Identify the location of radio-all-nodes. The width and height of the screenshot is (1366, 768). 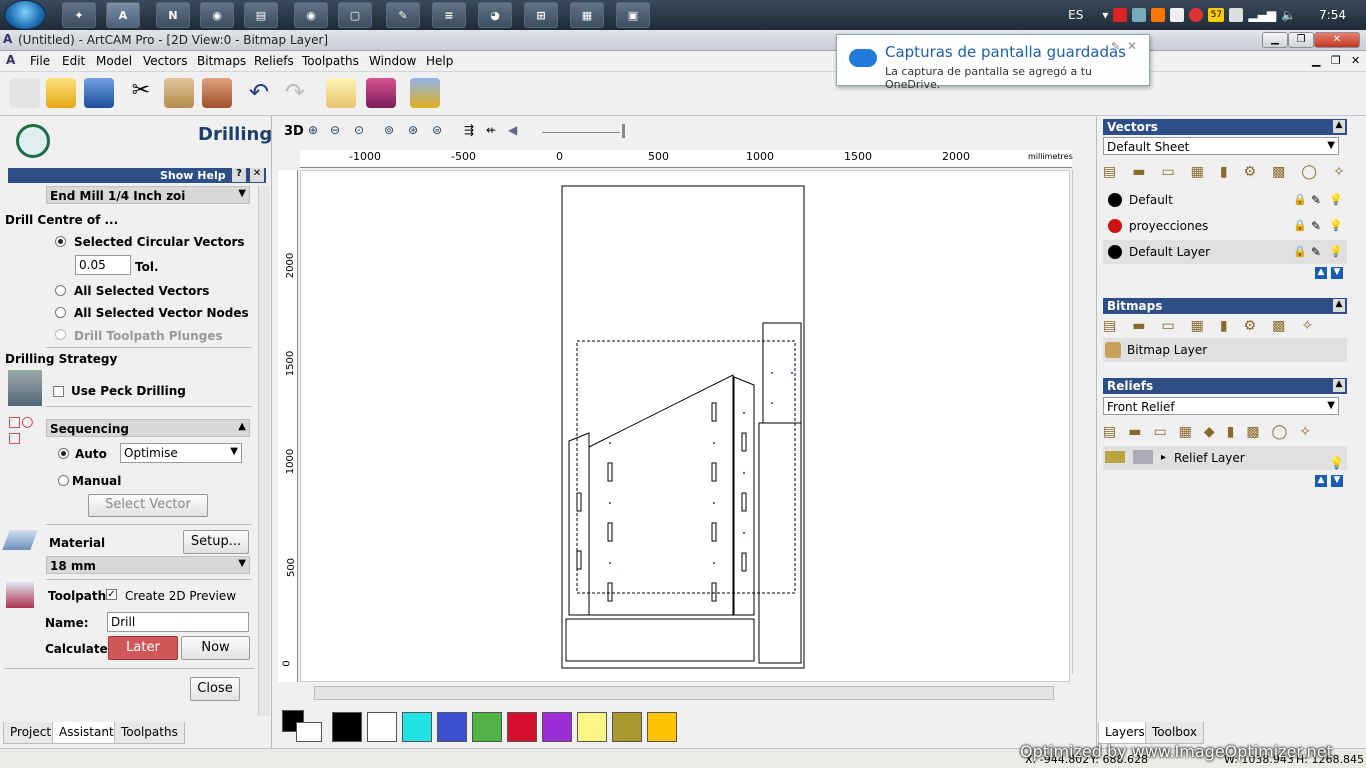
(60, 312).